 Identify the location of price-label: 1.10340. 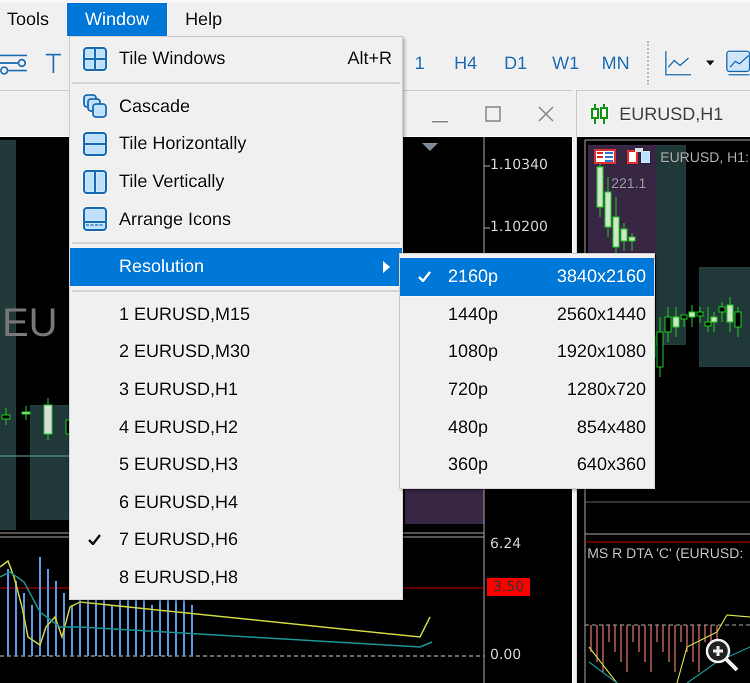
(519, 165).